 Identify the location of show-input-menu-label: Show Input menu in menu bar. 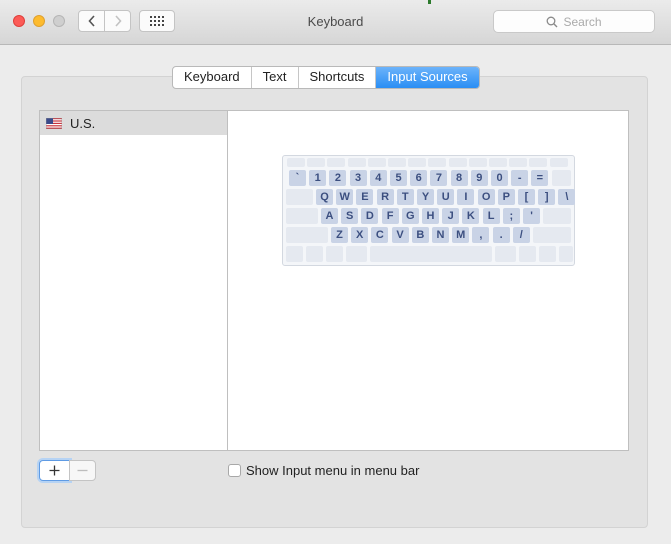
(333, 470).